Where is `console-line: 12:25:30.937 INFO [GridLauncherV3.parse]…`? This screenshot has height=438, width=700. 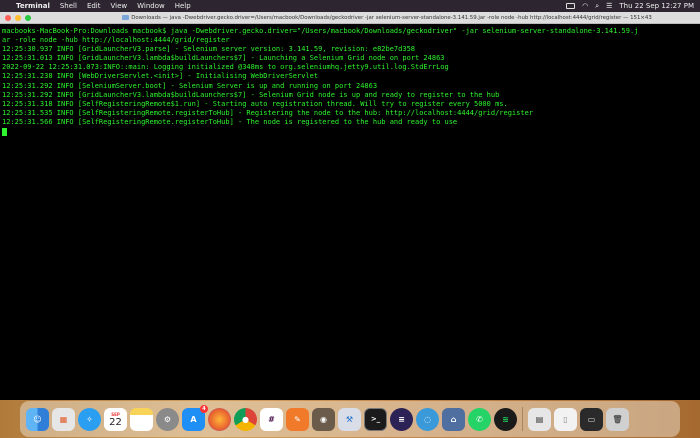 console-line: 12:25:30.937 INFO [GridLauncherV3.parse]… is located at coordinates (209, 49).